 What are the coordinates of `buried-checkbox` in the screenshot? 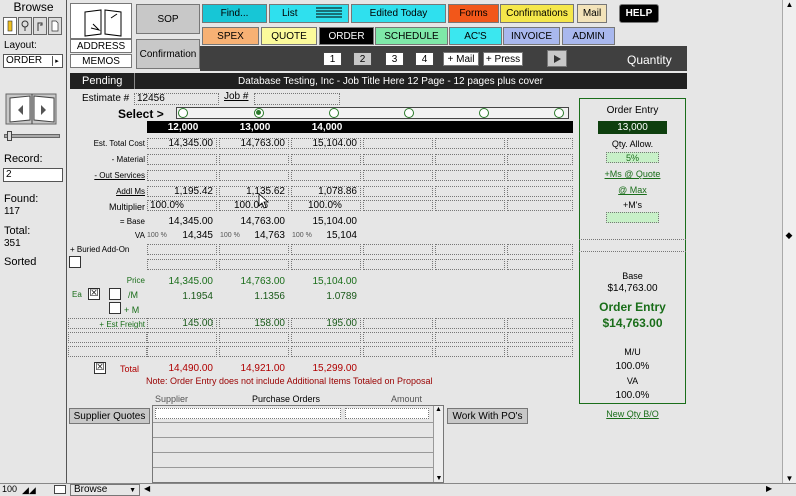 It's located at (75, 262).